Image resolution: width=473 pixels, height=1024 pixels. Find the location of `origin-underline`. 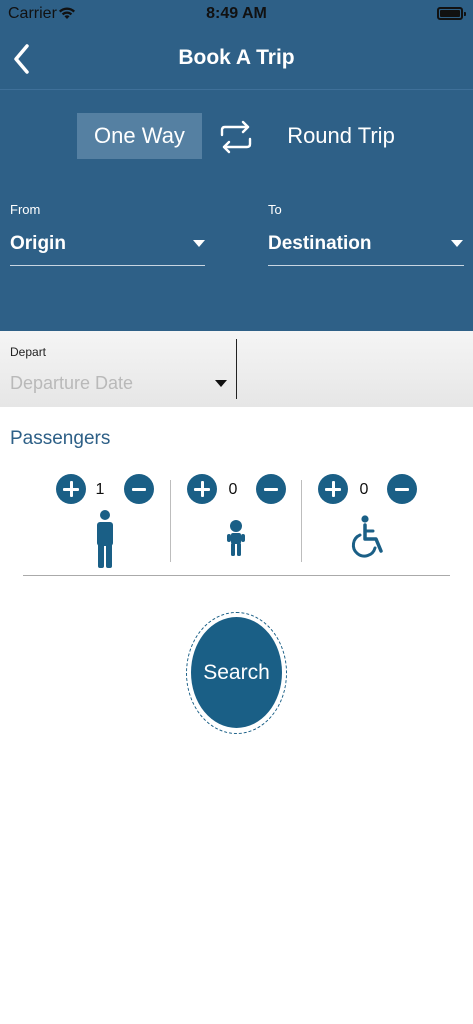

origin-underline is located at coordinates (107, 265).